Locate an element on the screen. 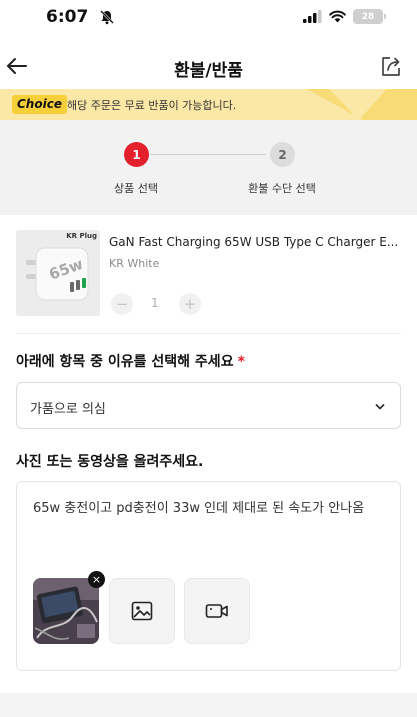 The height and width of the screenshot is (717, 417). quantity-minus-button: − is located at coordinates (122, 304).